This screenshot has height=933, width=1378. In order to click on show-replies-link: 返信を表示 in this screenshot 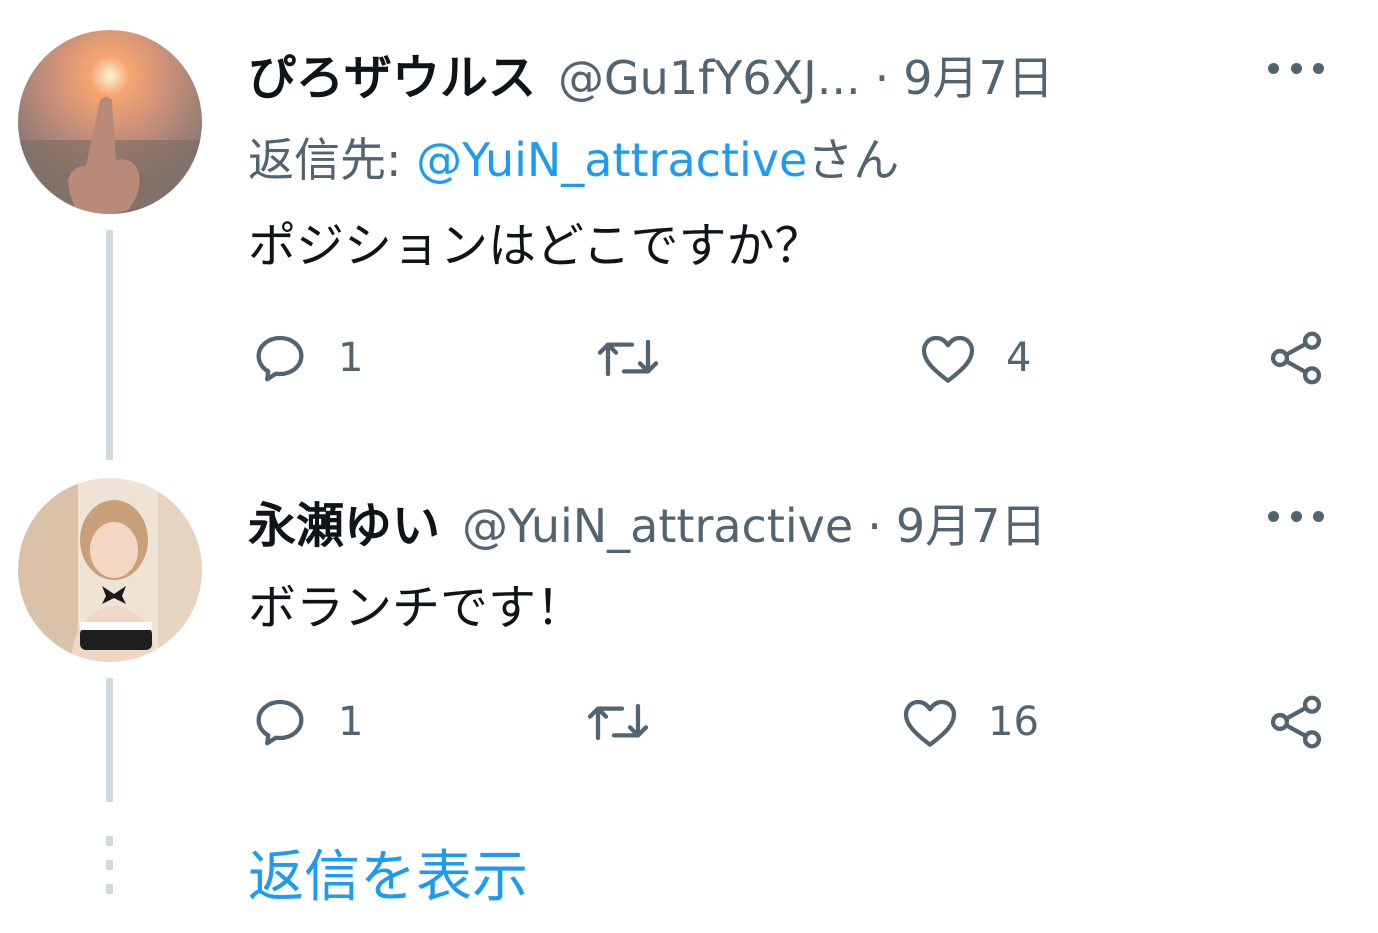, I will do `click(388, 872)`.